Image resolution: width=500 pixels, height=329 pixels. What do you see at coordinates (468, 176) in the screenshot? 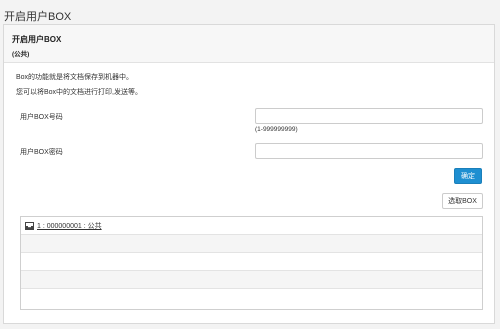
I see `confirm-button: 确定` at bounding box center [468, 176].